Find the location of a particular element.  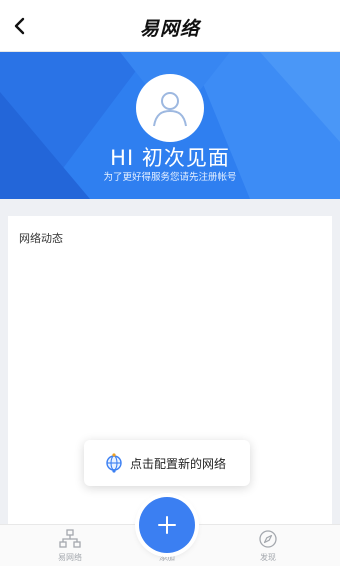

top-navbar: 易网络 is located at coordinates (170, 26).